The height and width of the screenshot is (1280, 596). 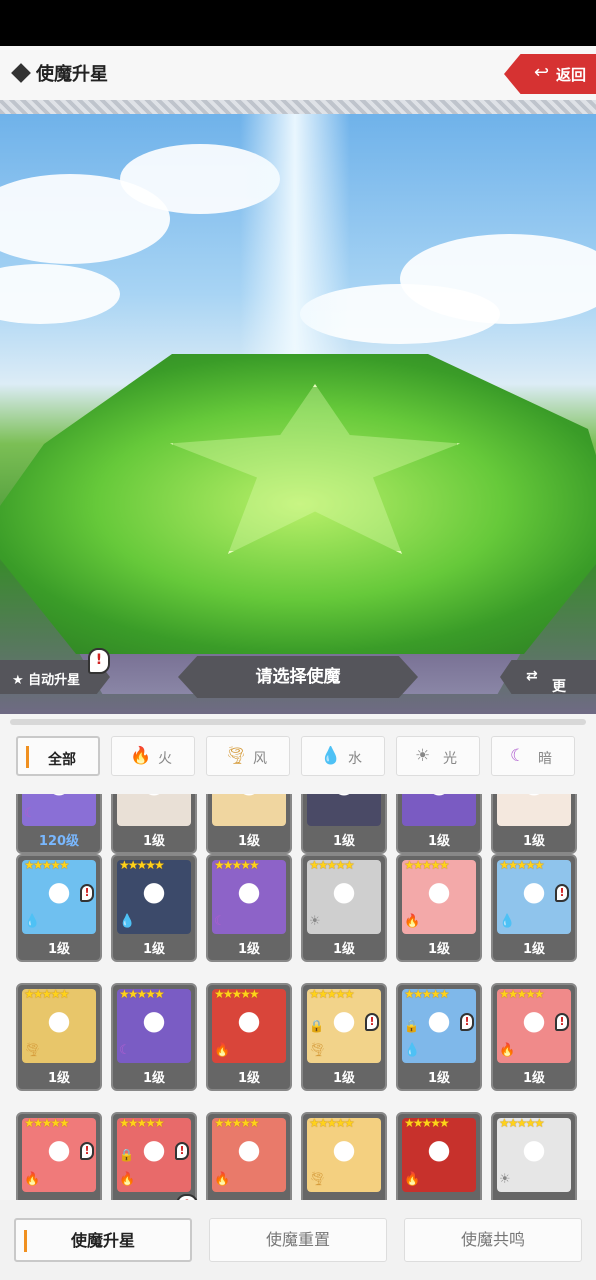 I want to click on swap-button: ⇄ 更换, so click(x=548, y=677).